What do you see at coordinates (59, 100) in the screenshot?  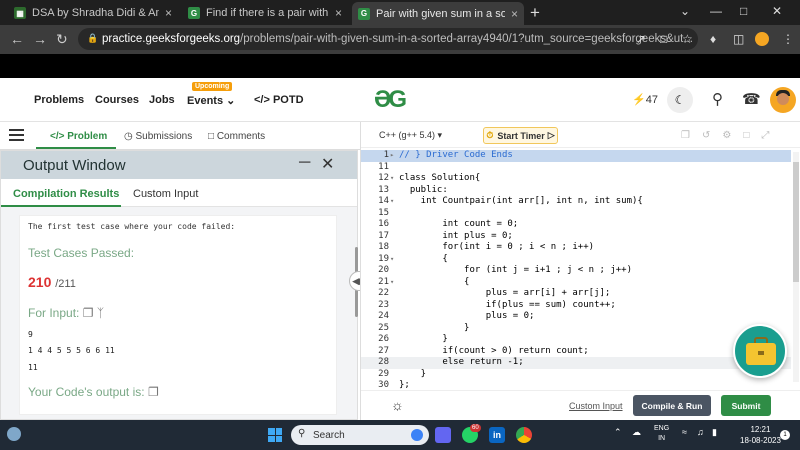 I see `nav-problems: Problems` at bounding box center [59, 100].